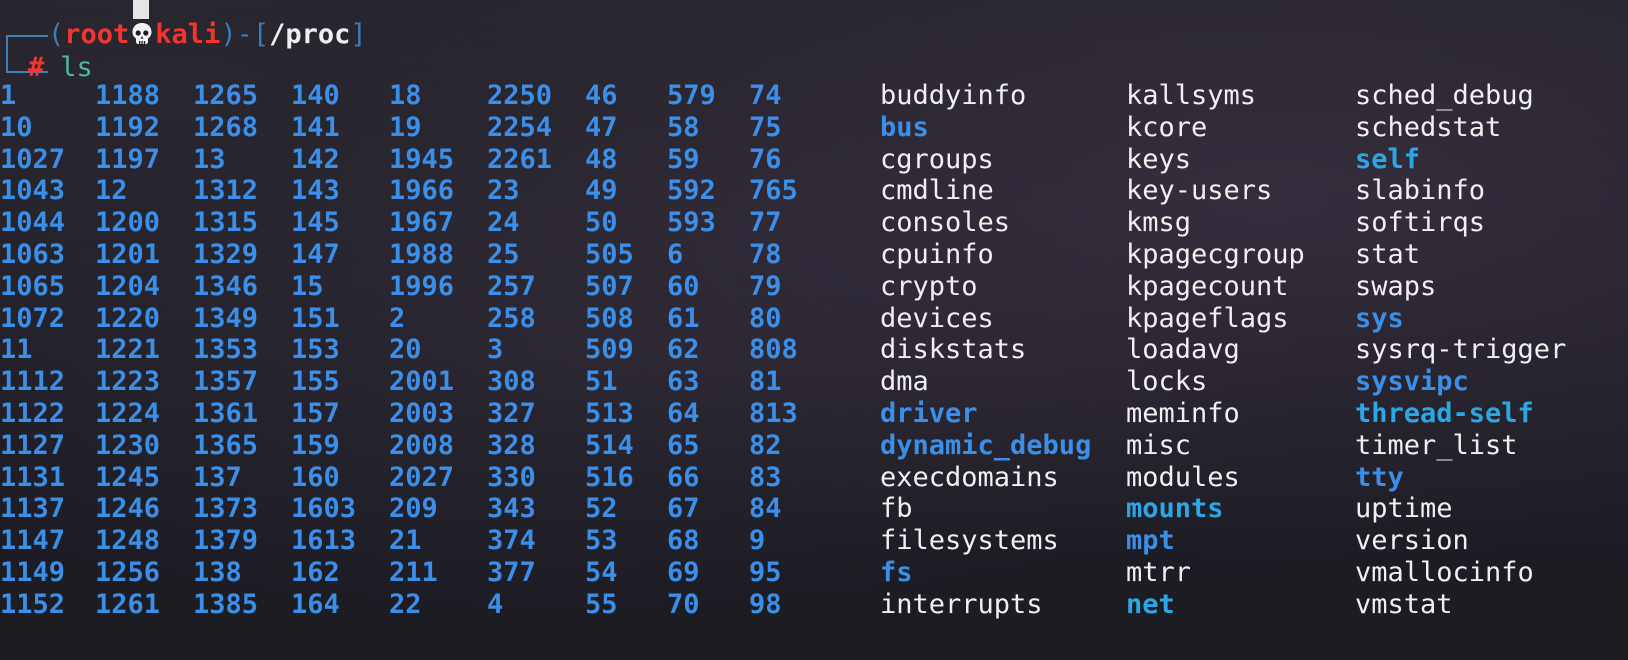 The width and height of the screenshot is (1628, 660). What do you see at coordinates (226, 286) in the screenshot?
I see `proc-pid-entry: 1346` at bounding box center [226, 286].